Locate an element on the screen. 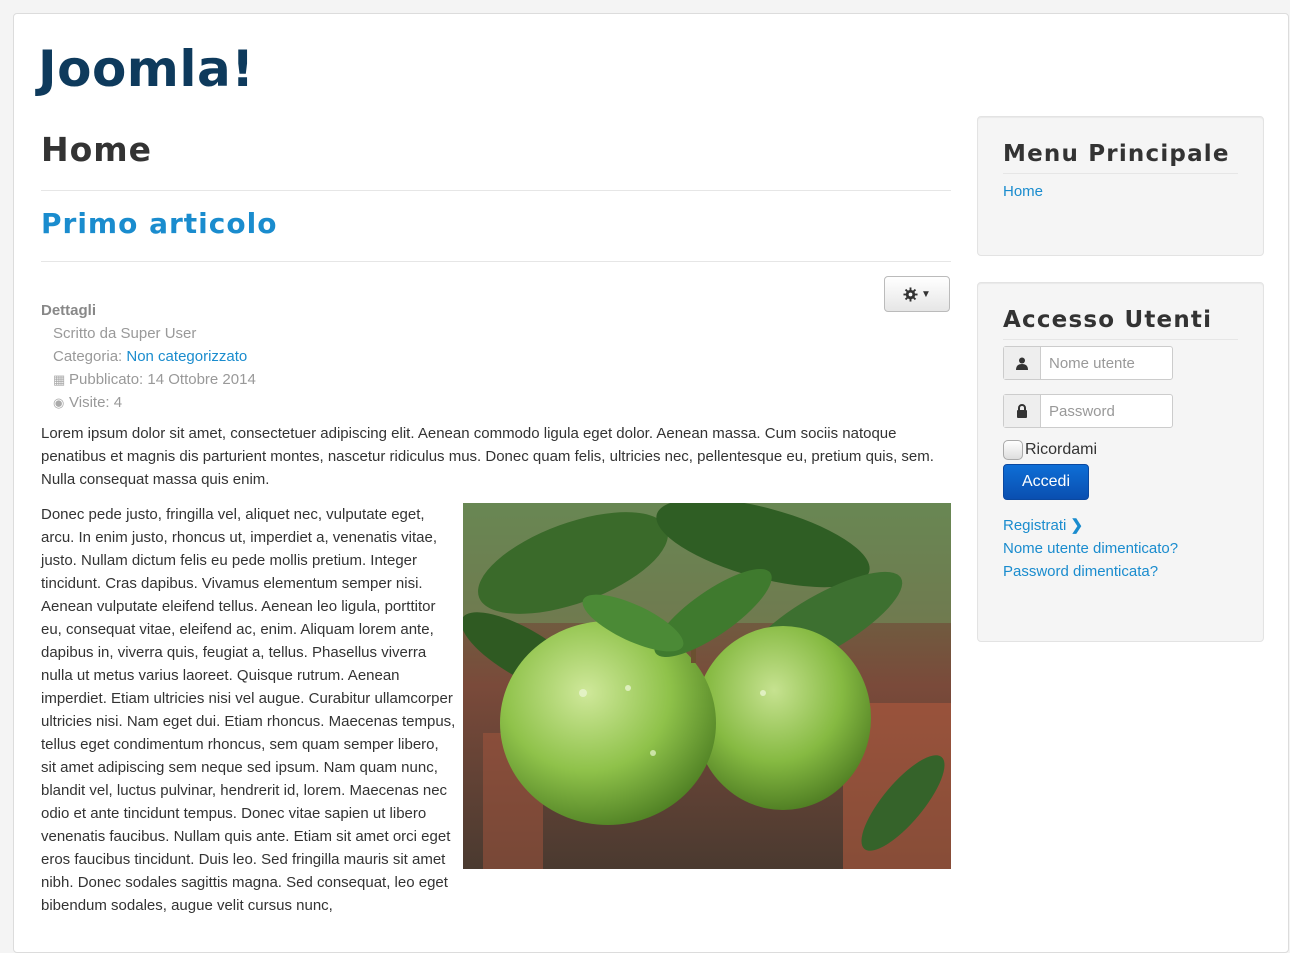  hits-info: ◉ Visite: 4 is located at coordinates (154, 402).